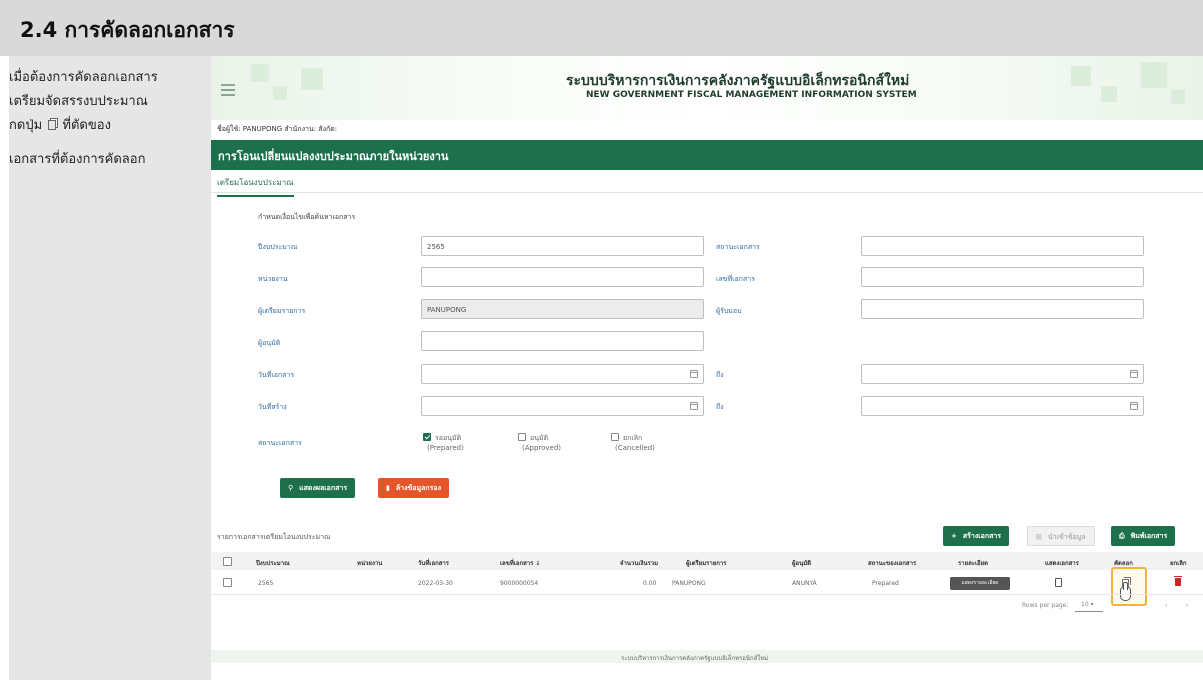  What do you see at coordinates (445, 448) in the screenshot?
I see `status-prepared-en: (Prepared)` at bounding box center [445, 448].